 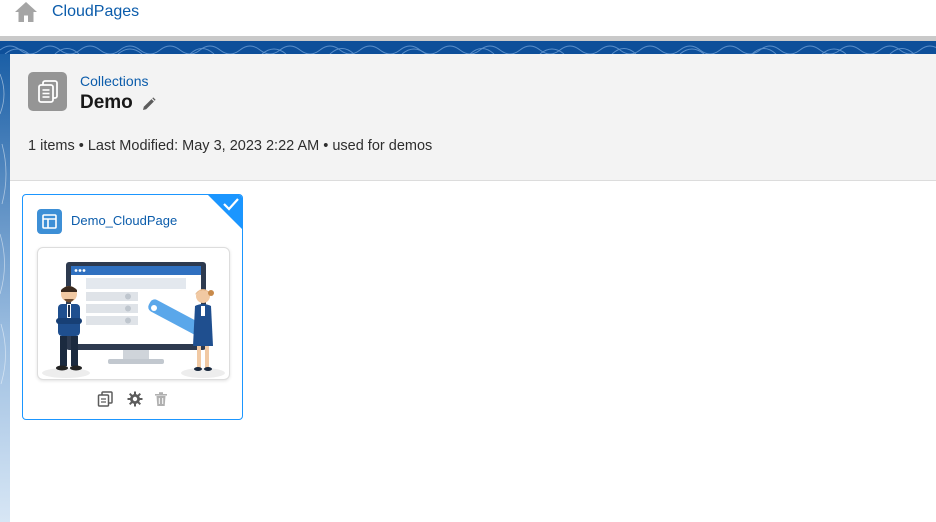 What do you see at coordinates (106, 102) in the screenshot?
I see `page-title: Demo` at bounding box center [106, 102].